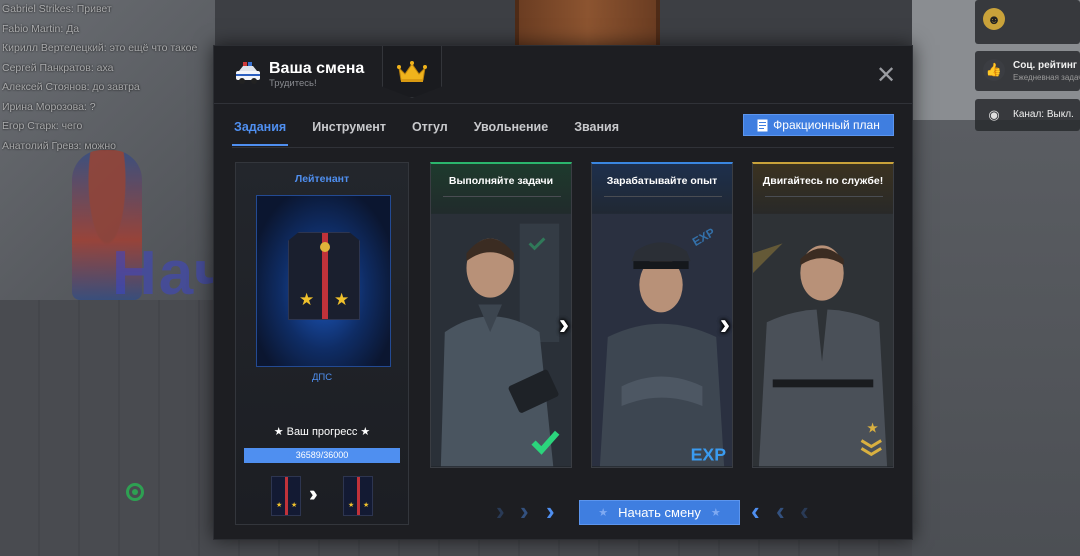 The height and width of the screenshot is (556, 1080). What do you see at coordinates (293, 83) in the screenshot?
I see `modal-subtitle: Трудитесь!` at bounding box center [293, 83].